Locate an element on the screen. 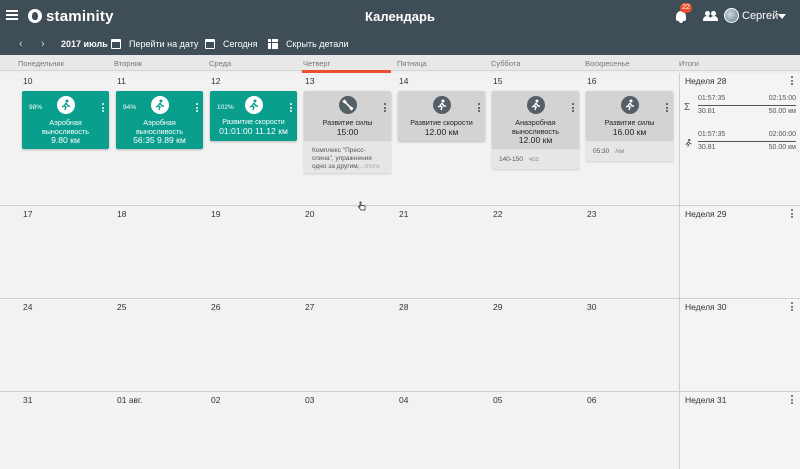 The height and width of the screenshot is (469, 800). workout-detail: 140-150 чсс is located at coordinates (535, 159).